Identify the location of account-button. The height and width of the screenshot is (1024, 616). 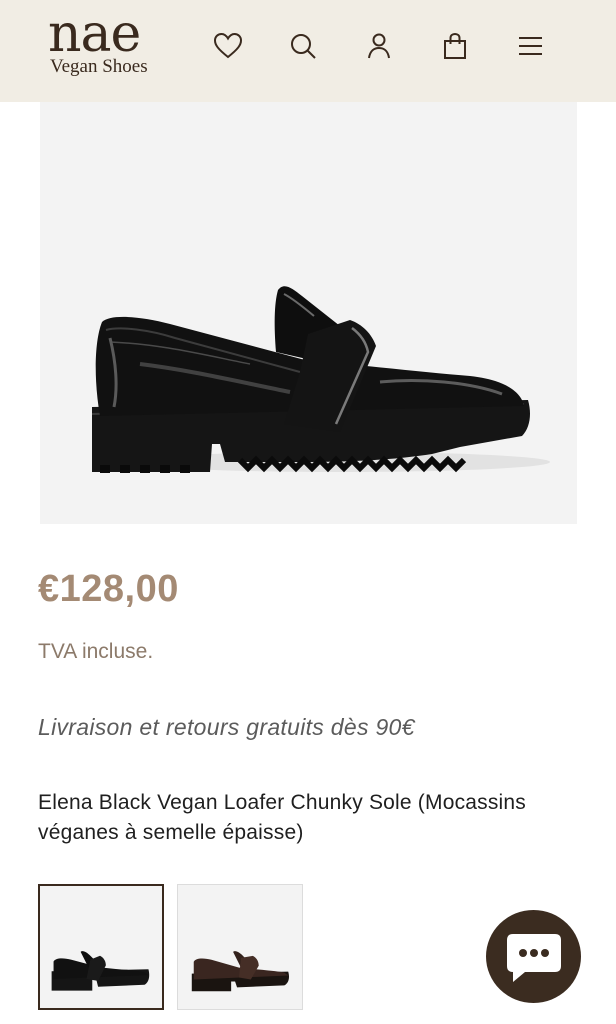
(379, 46).